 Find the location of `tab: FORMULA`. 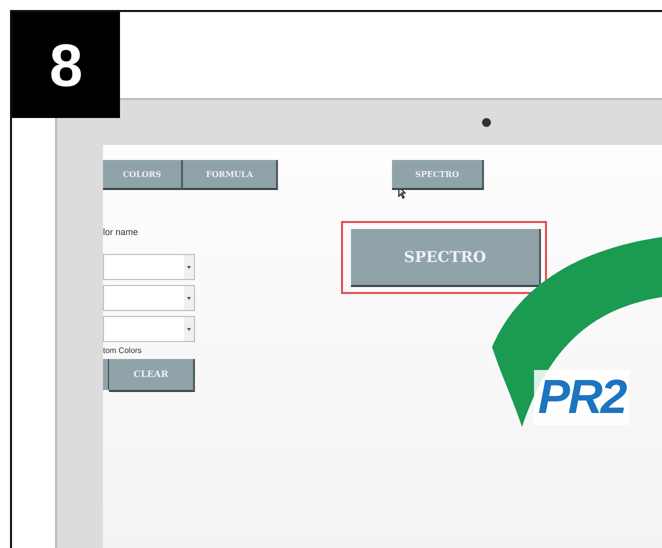

tab: FORMULA is located at coordinates (230, 175).